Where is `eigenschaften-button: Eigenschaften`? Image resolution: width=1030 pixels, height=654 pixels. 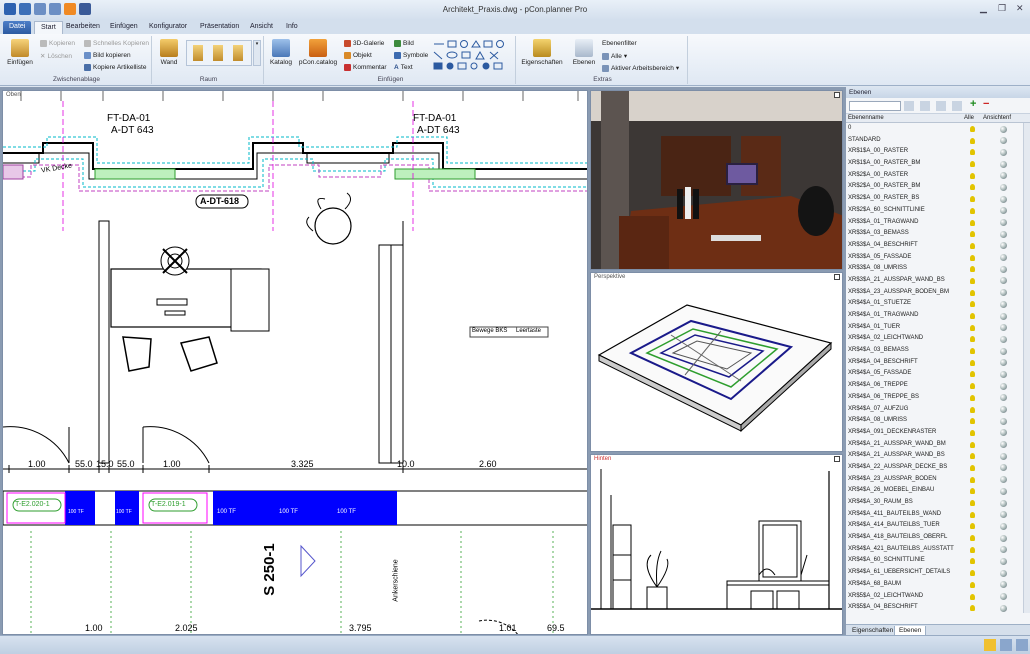
eigenschaften-button: Eigenschaften is located at coordinates (542, 52).